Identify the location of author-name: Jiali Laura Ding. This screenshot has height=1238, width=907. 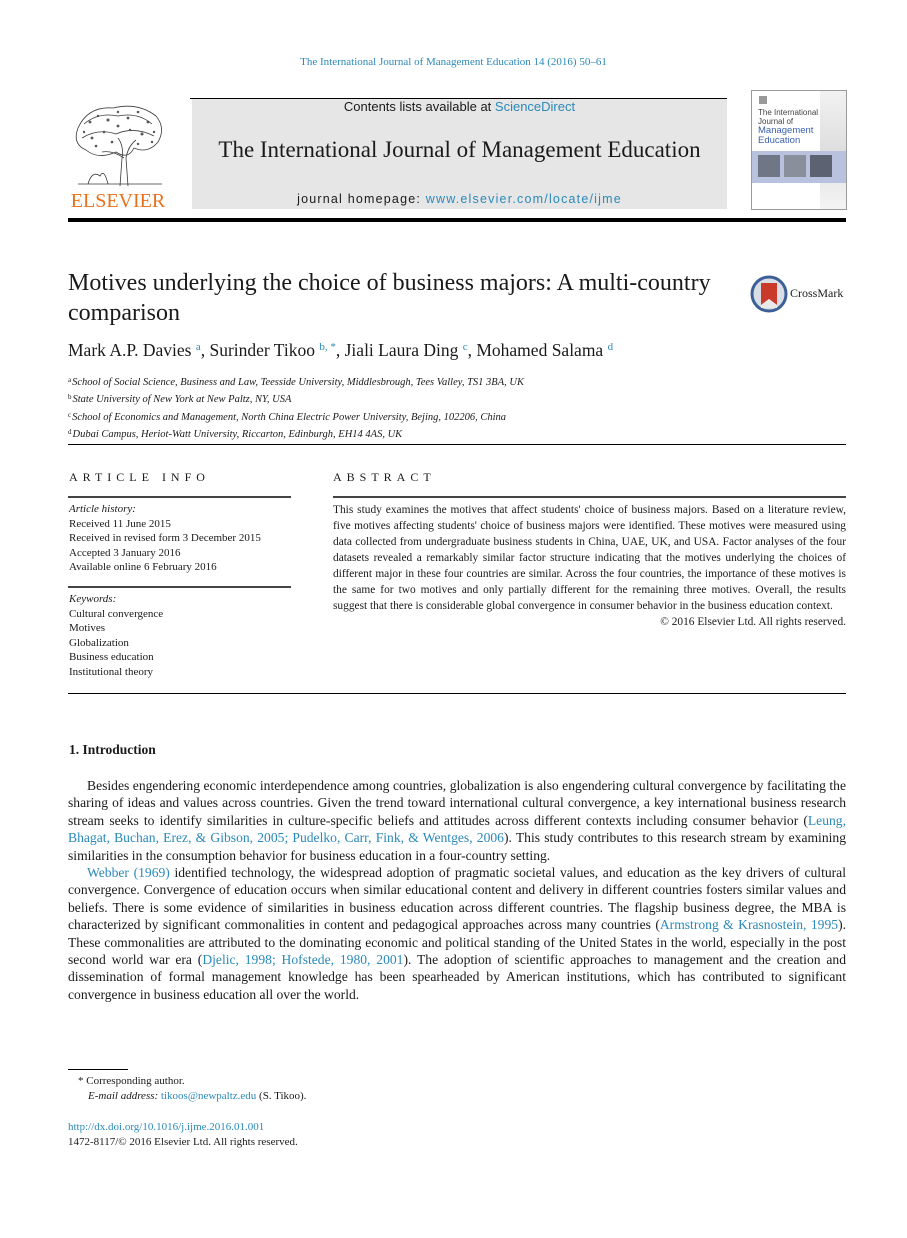
(402, 350).